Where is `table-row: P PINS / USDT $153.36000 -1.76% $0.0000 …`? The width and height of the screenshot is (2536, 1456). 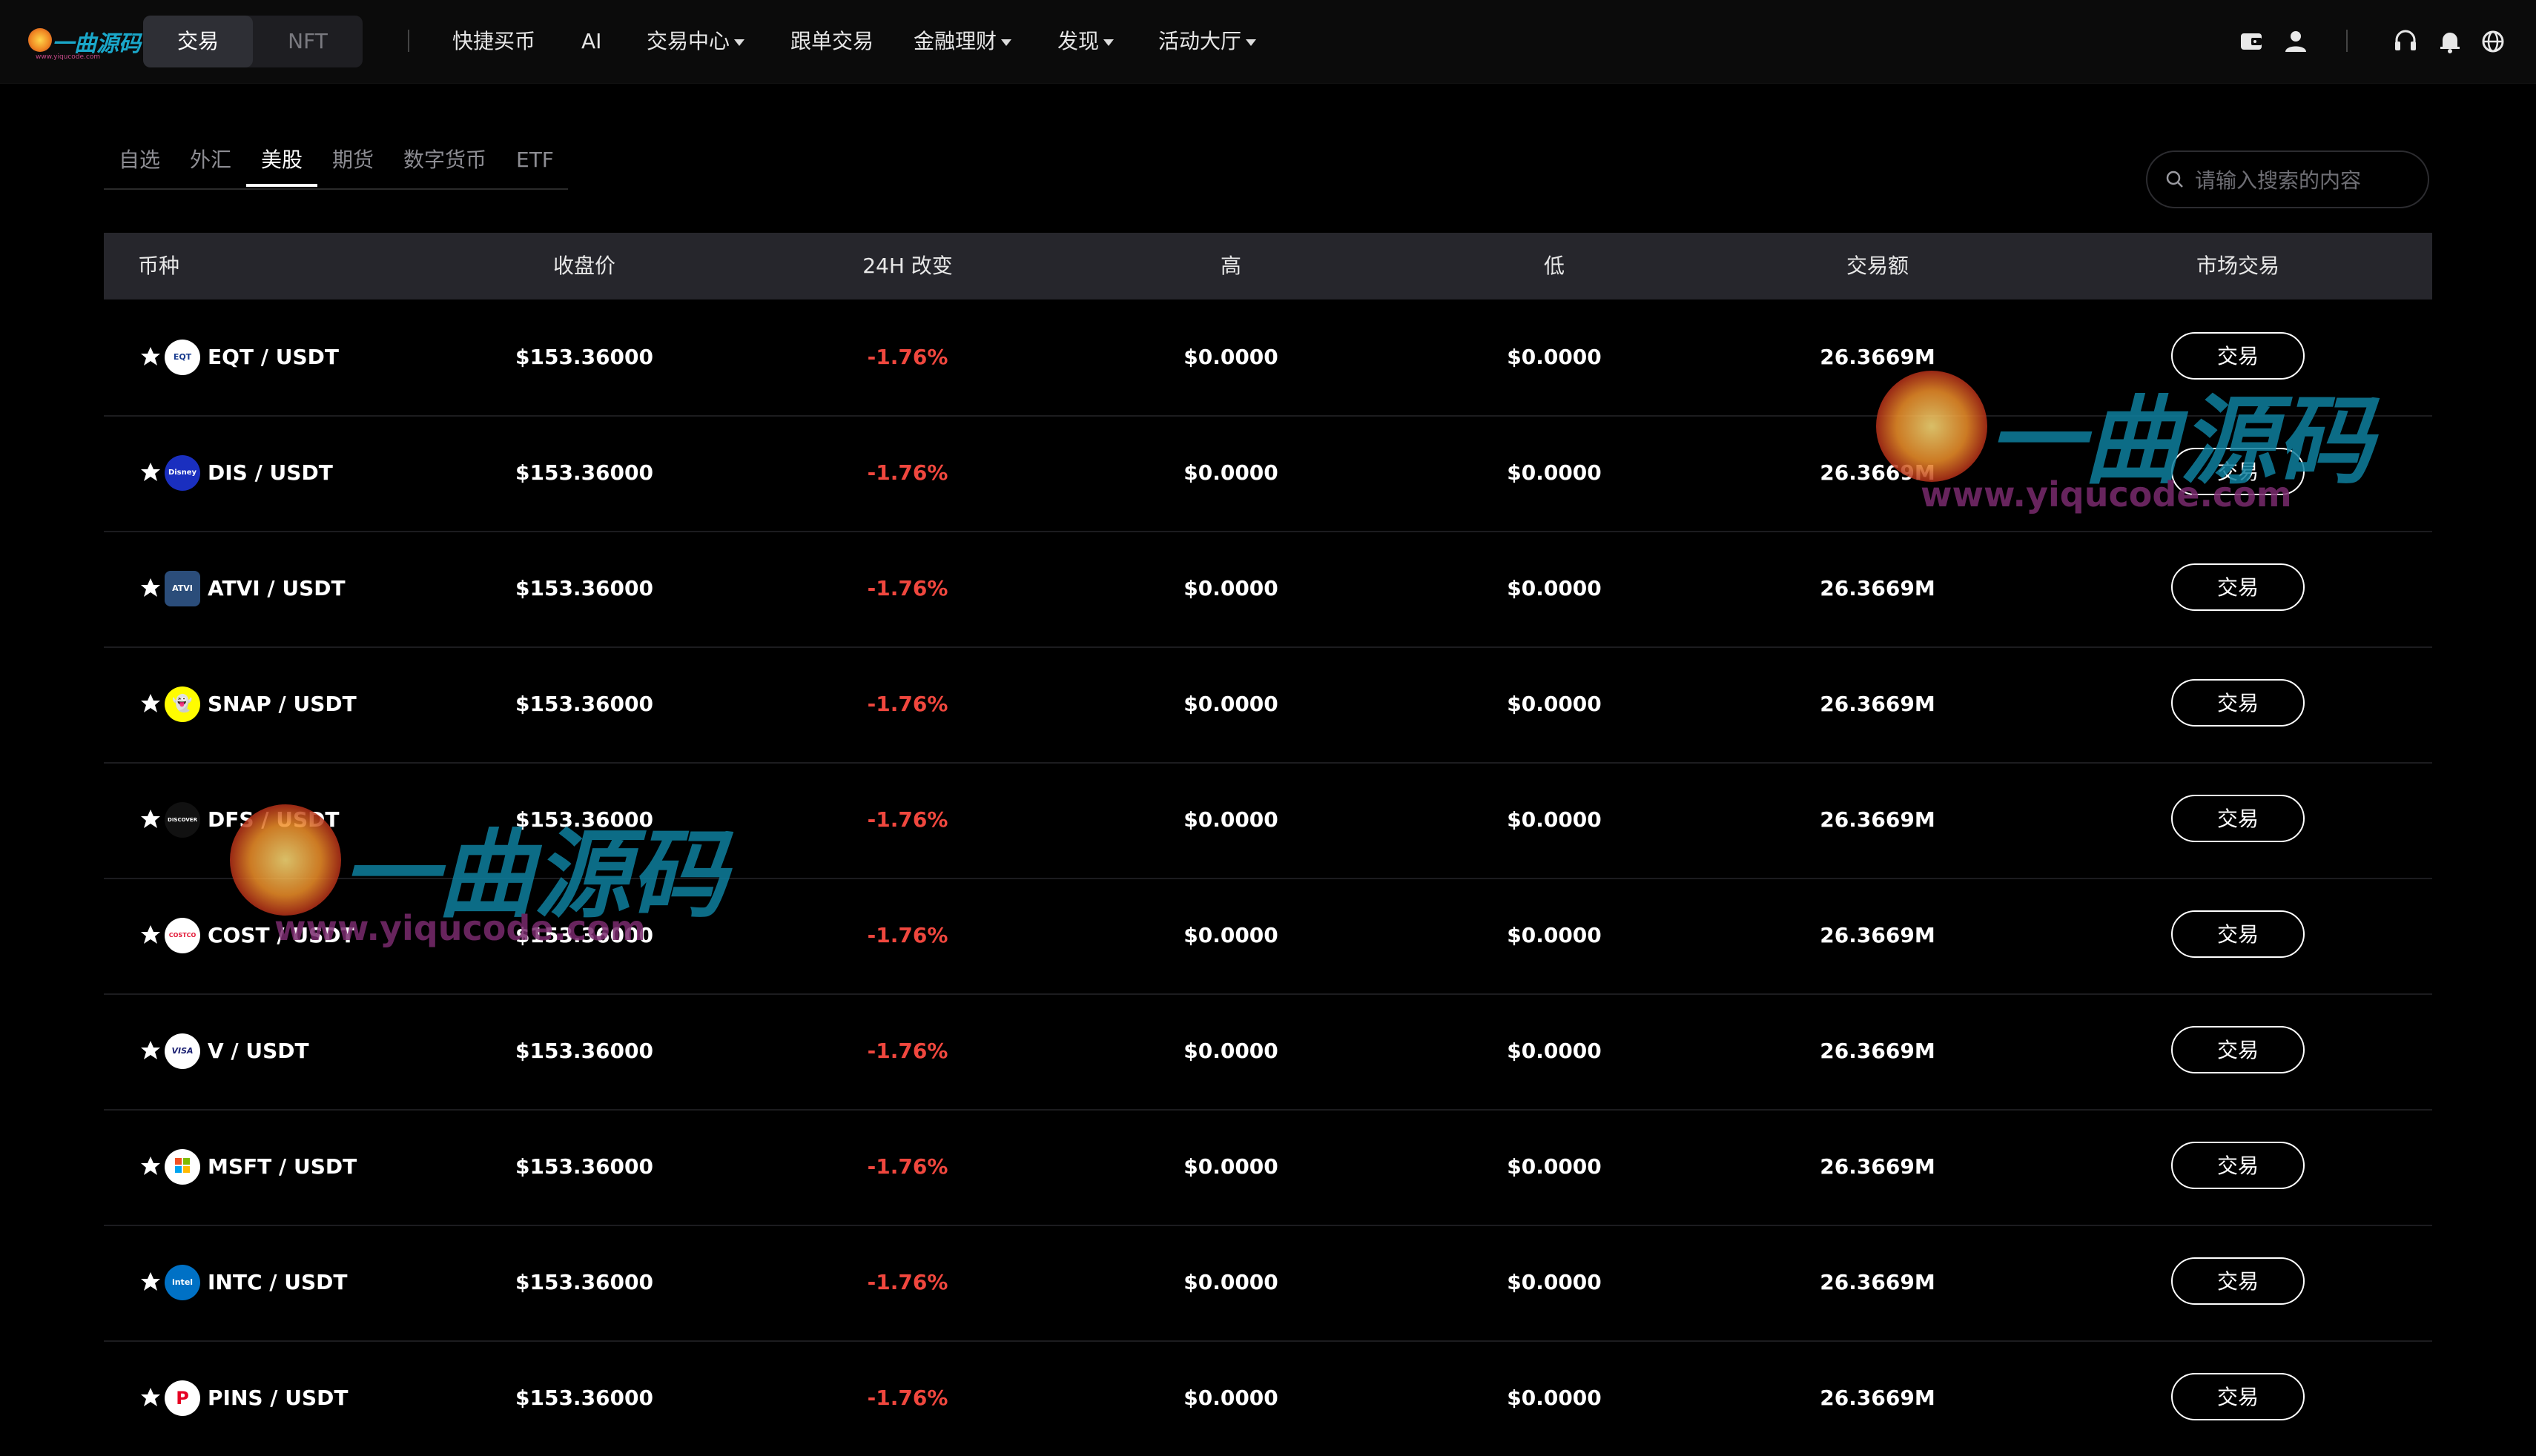
table-row: P PINS / USDT $153.36000 -1.76% $0.0000 … is located at coordinates (1268, 1398).